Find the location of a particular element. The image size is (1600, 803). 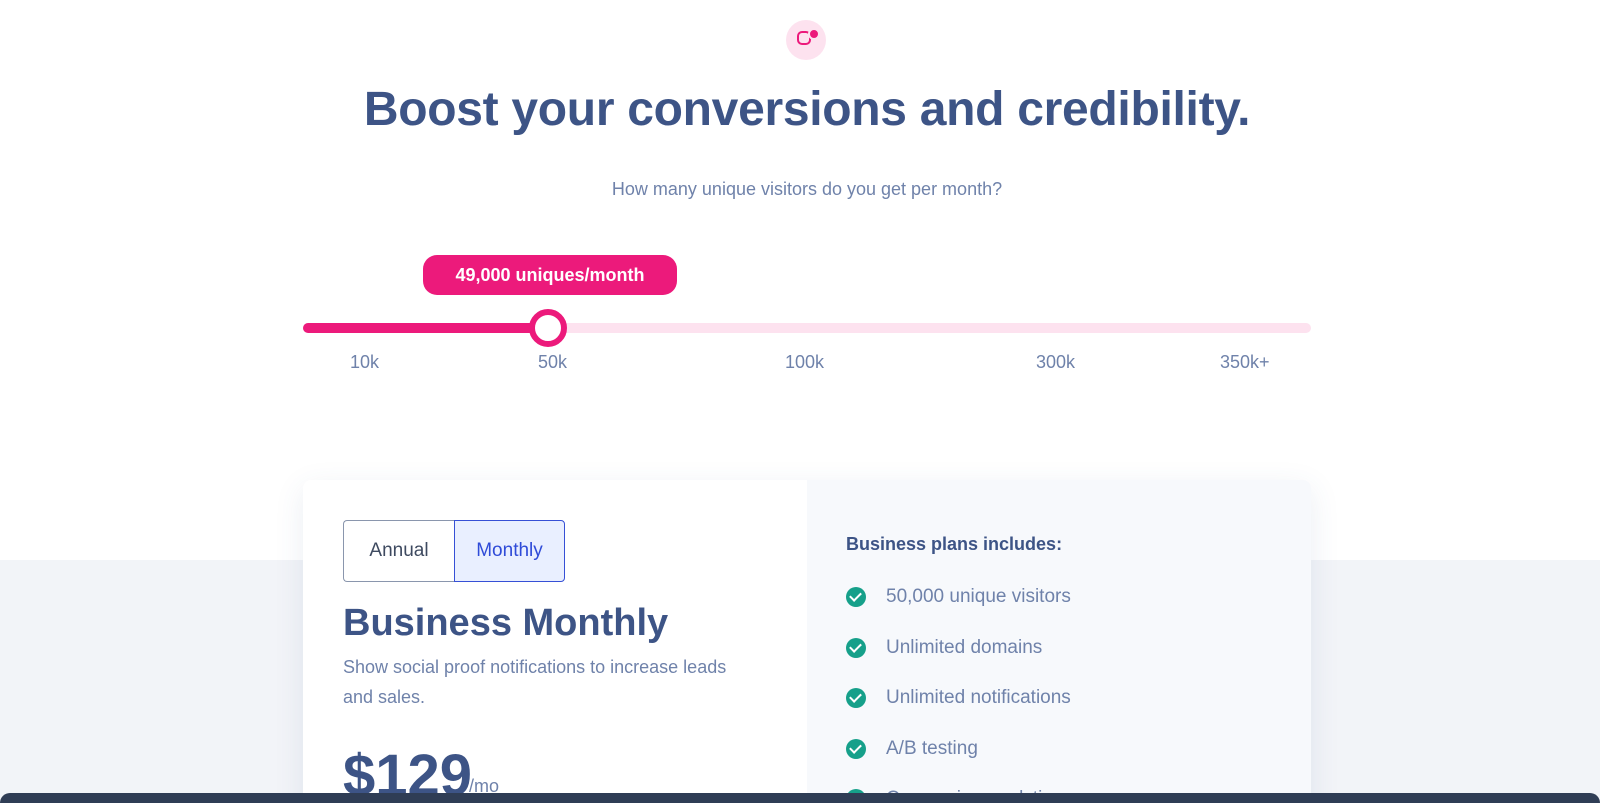

feature-label: Unlimited domains is located at coordinates (964, 647).